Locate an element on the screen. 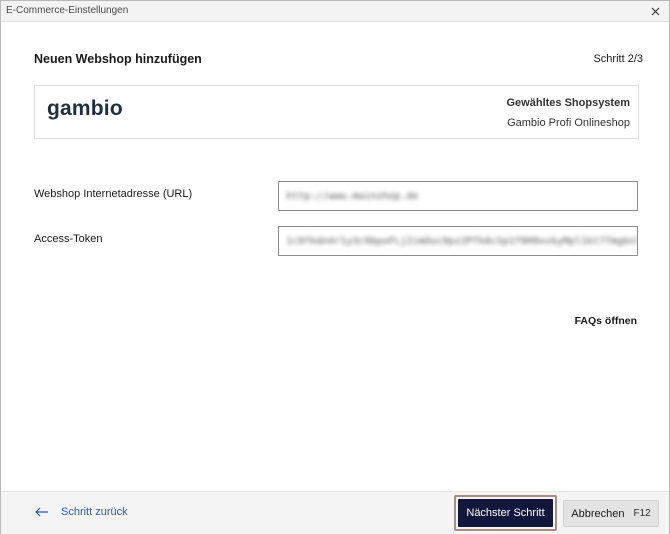 The image size is (670, 534). next-step-button-label: Nächster Schritt is located at coordinates (505, 513).